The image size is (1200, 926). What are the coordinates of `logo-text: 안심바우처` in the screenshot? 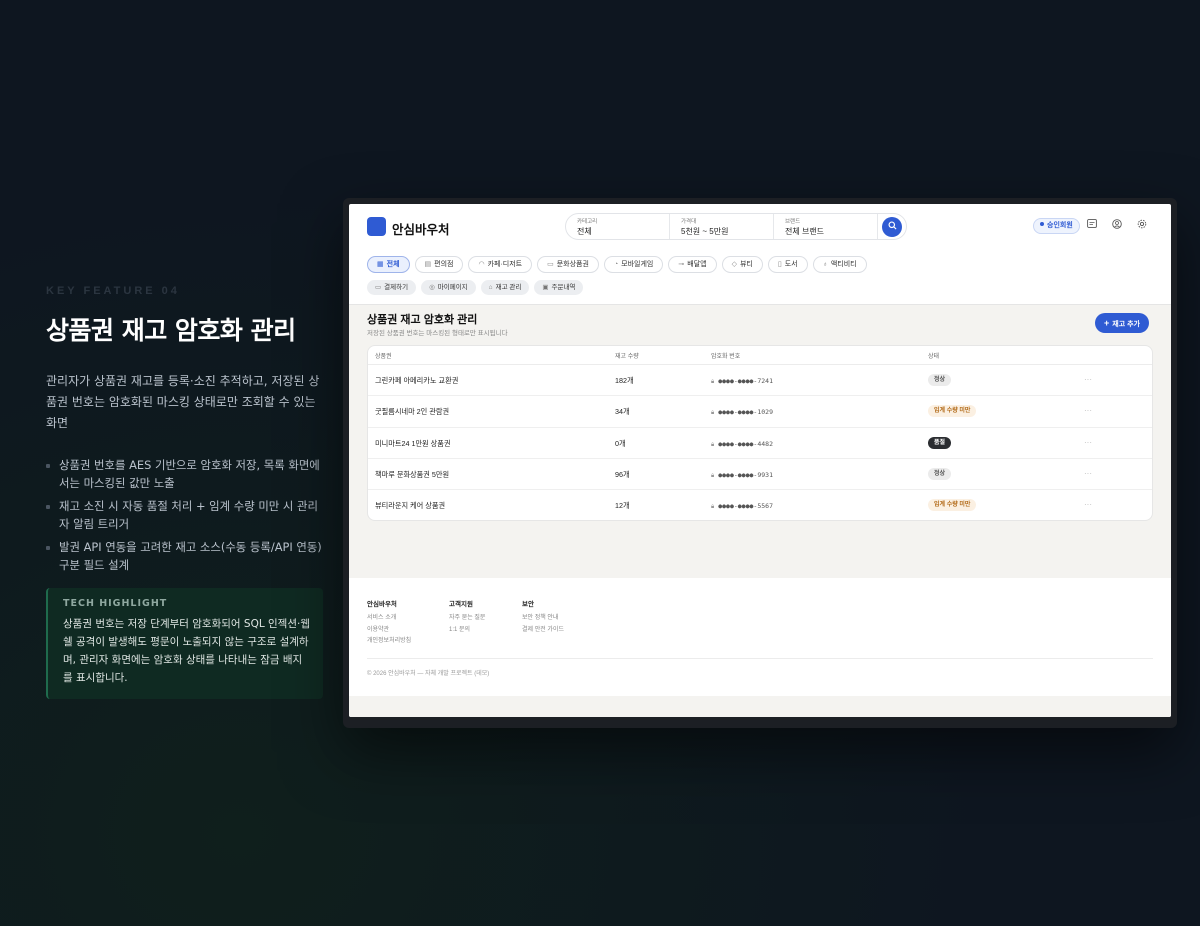 It's located at (421, 228).